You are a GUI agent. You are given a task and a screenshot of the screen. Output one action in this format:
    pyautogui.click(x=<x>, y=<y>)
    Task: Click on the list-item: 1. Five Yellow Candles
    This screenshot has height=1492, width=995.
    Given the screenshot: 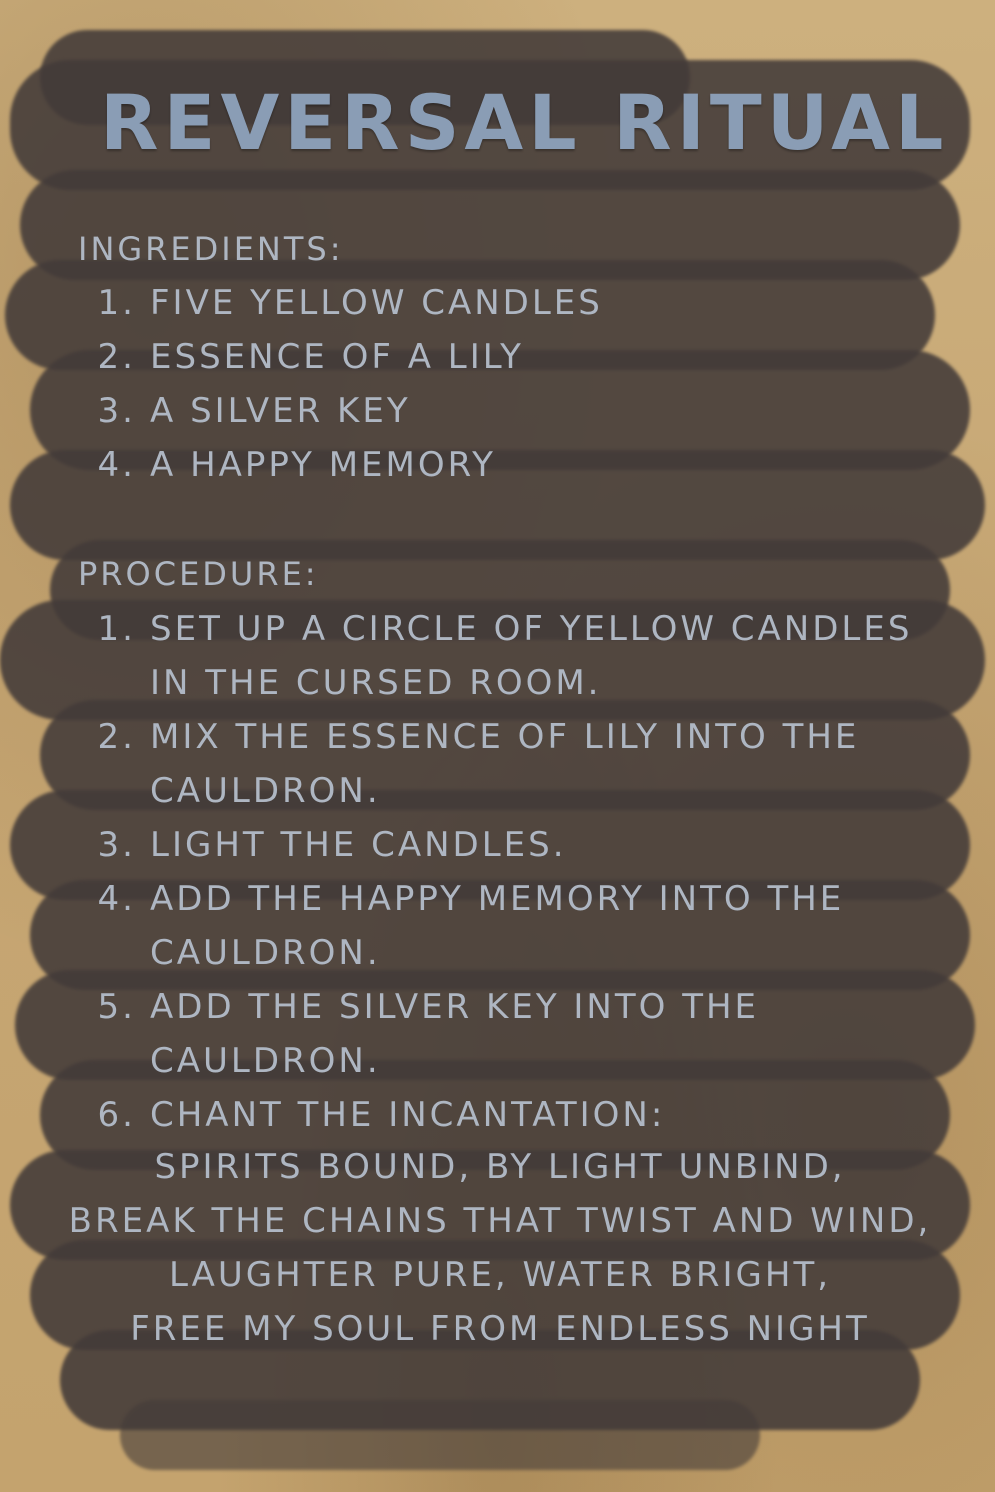 What is the action you would take?
    pyautogui.click(x=520, y=303)
    